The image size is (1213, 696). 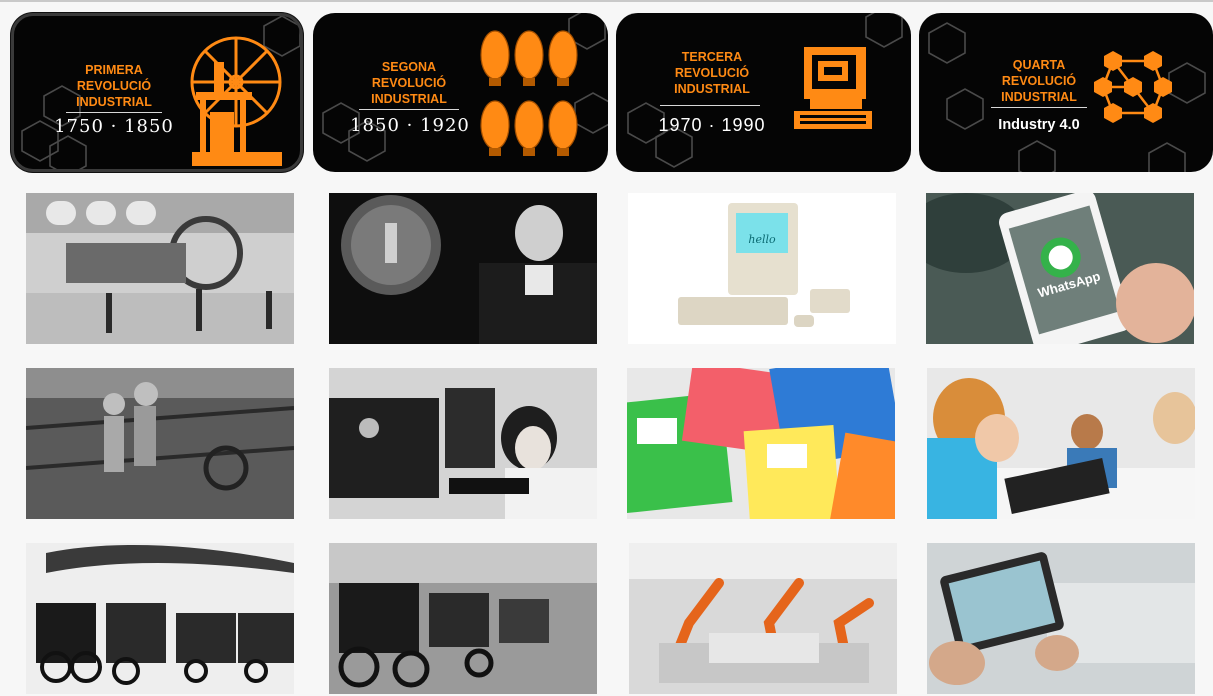 I want to click on card-title: QUARTA REVOLUCIÓ INDUSTRIAL, so click(x=1039, y=81).